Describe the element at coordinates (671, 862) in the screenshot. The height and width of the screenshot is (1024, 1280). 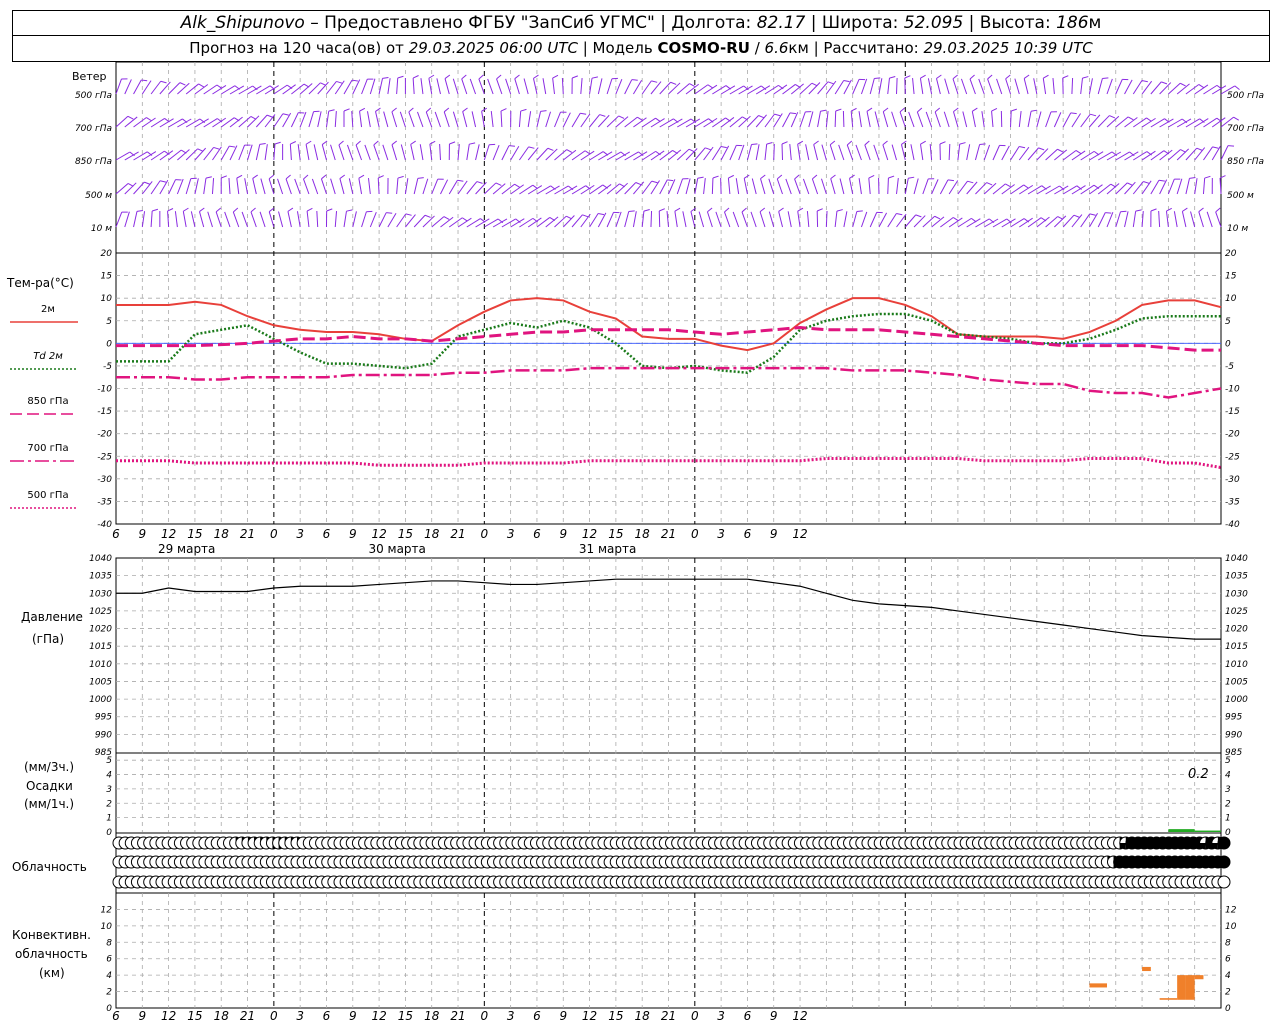
I see `cloud-symbols` at that location.